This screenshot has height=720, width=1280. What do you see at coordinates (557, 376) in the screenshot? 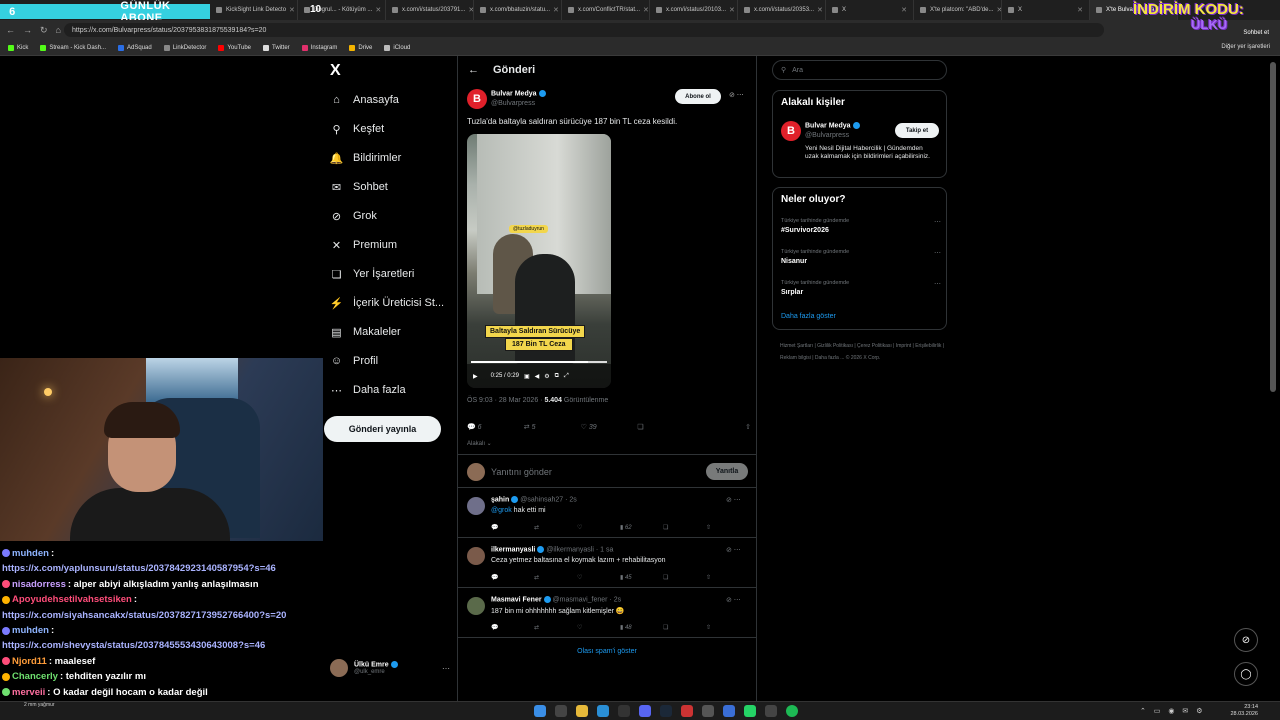
I see `pip-icon: ⧉` at bounding box center [557, 376].